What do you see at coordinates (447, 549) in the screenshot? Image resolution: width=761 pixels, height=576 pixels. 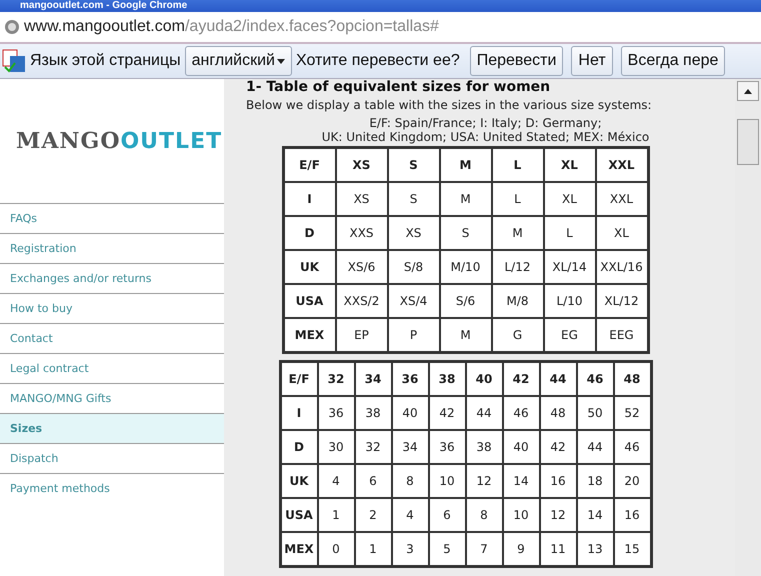 I see `table-cell: 5` at bounding box center [447, 549].